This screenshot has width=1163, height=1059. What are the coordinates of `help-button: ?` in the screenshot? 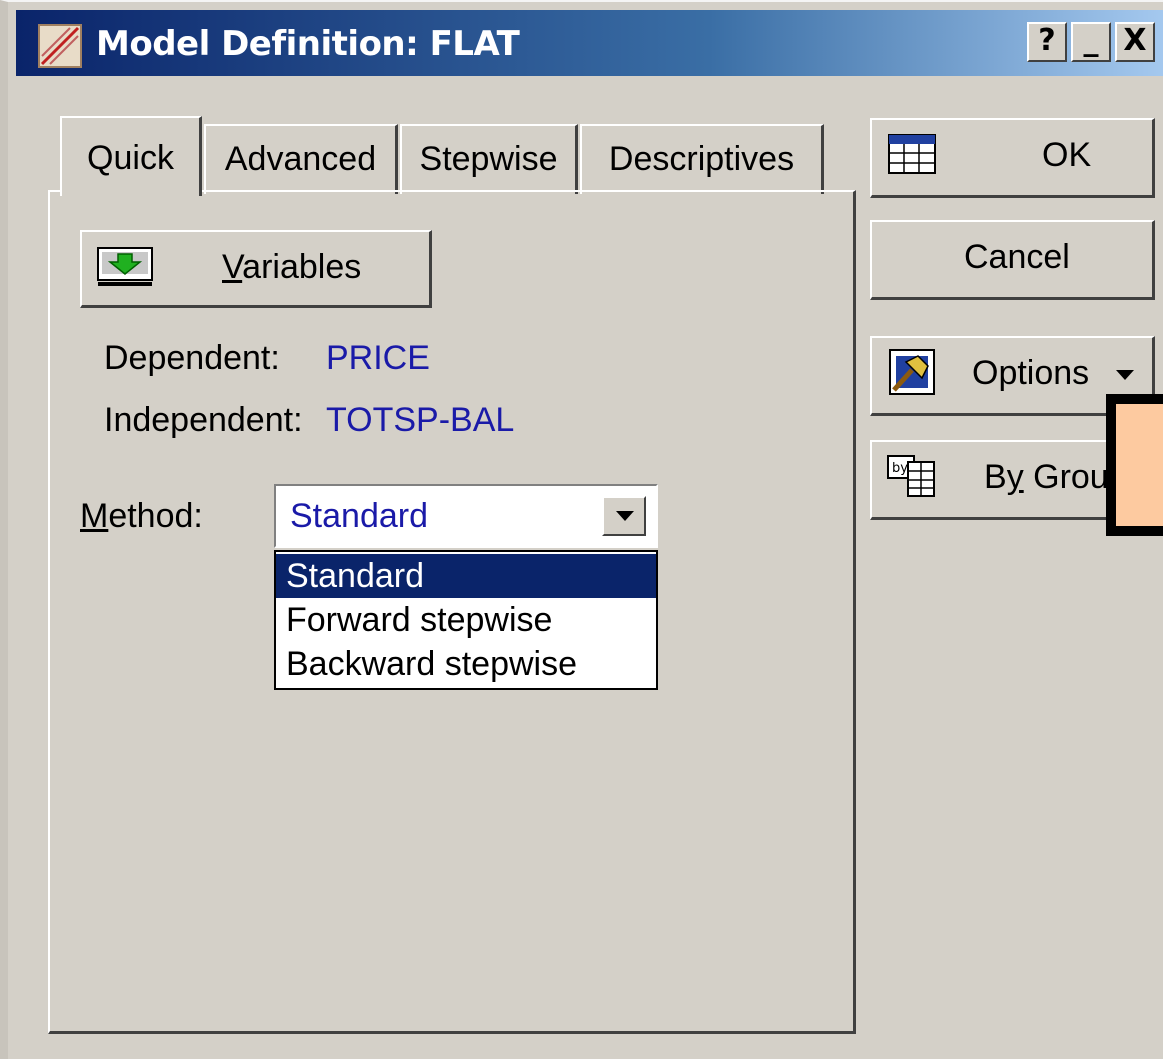 It's located at (1047, 42).